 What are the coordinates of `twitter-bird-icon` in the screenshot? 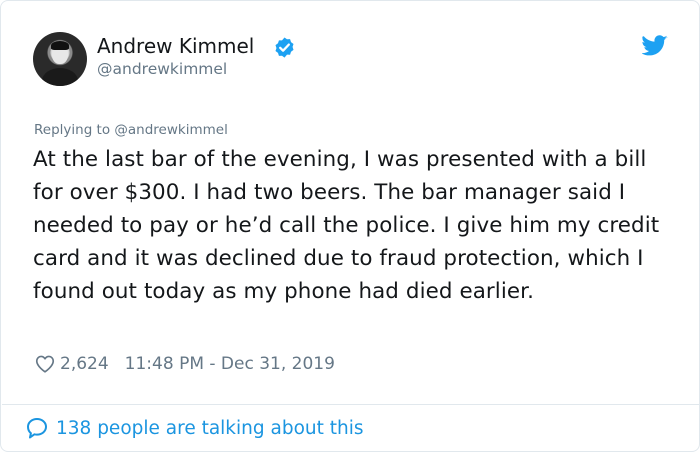 It's located at (655, 46).